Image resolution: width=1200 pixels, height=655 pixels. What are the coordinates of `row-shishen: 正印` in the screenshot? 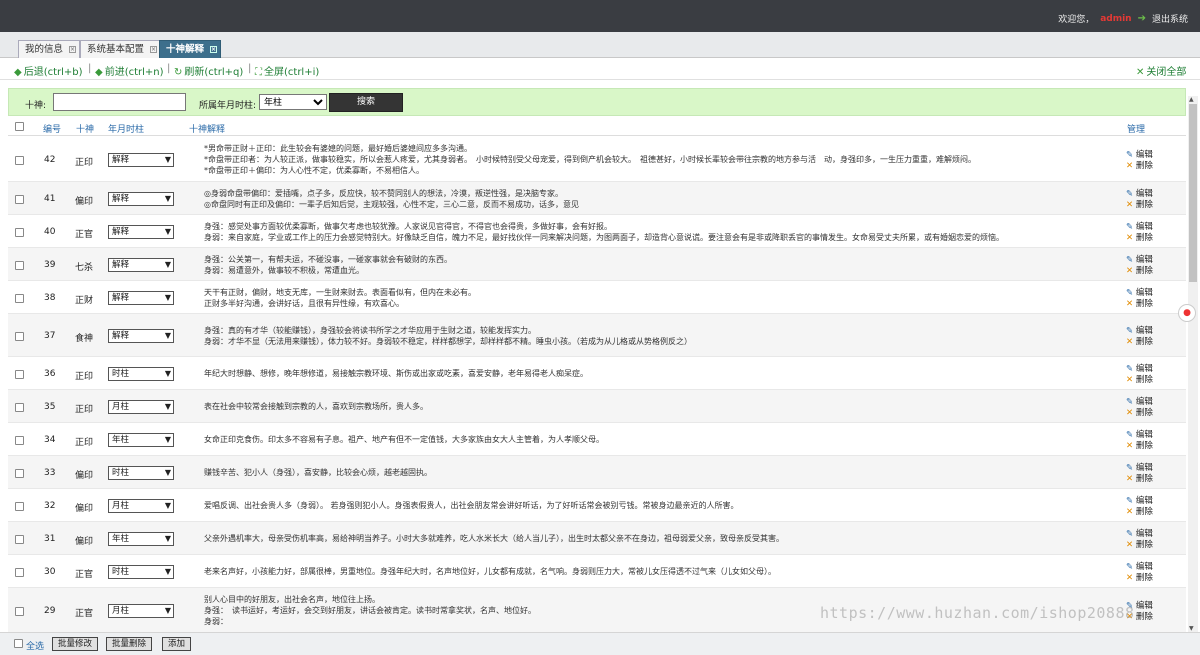 It's located at (84, 443).